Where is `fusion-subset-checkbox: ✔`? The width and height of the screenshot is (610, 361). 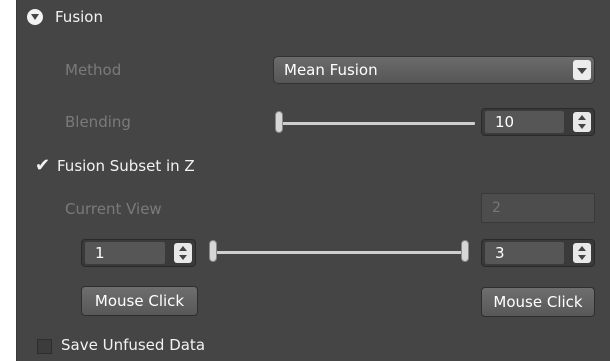
fusion-subset-checkbox: ✔ is located at coordinates (42, 166).